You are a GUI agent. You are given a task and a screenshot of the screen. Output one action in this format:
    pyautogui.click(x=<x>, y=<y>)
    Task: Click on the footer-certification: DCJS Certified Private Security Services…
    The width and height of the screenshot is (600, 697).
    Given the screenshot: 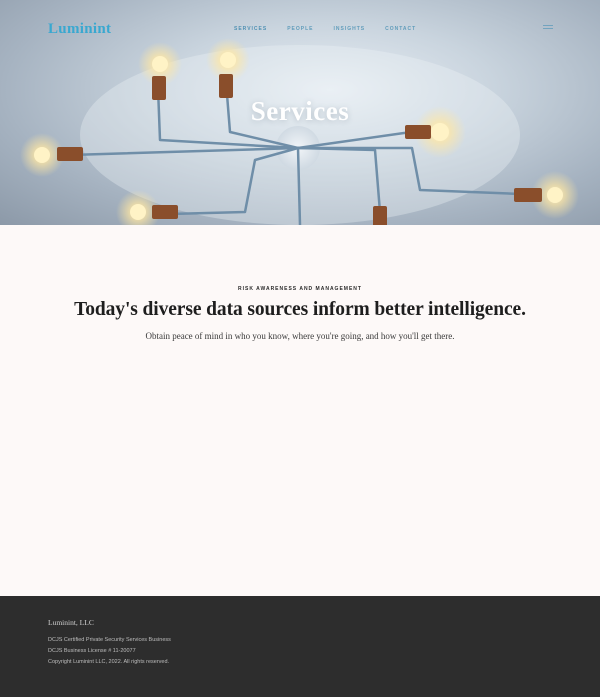 What is the action you would take?
    pyautogui.click(x=109, y=640)
    